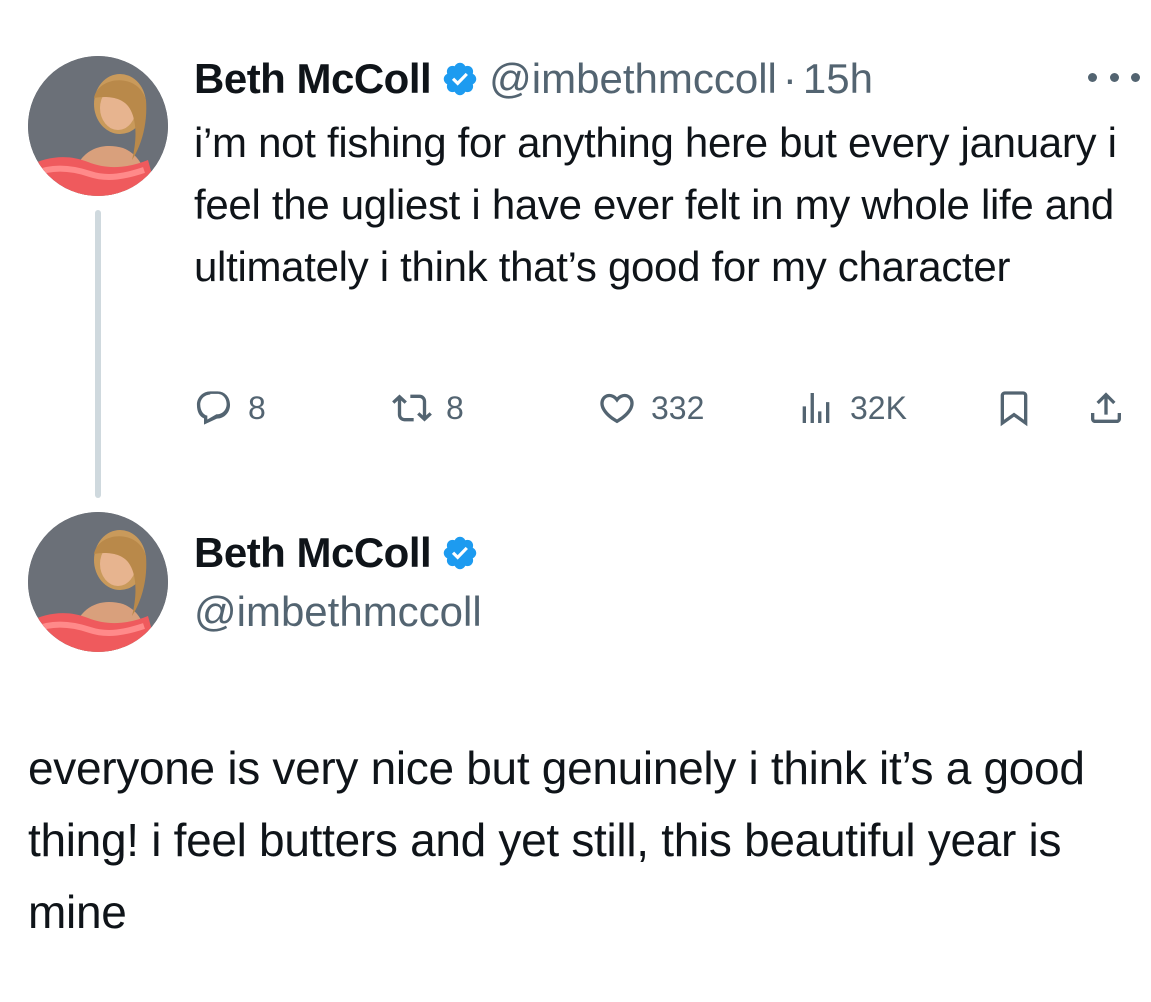 This screenshot has width=1151, height=1002. I want to click on reply-button: 8, so click(230, 408).